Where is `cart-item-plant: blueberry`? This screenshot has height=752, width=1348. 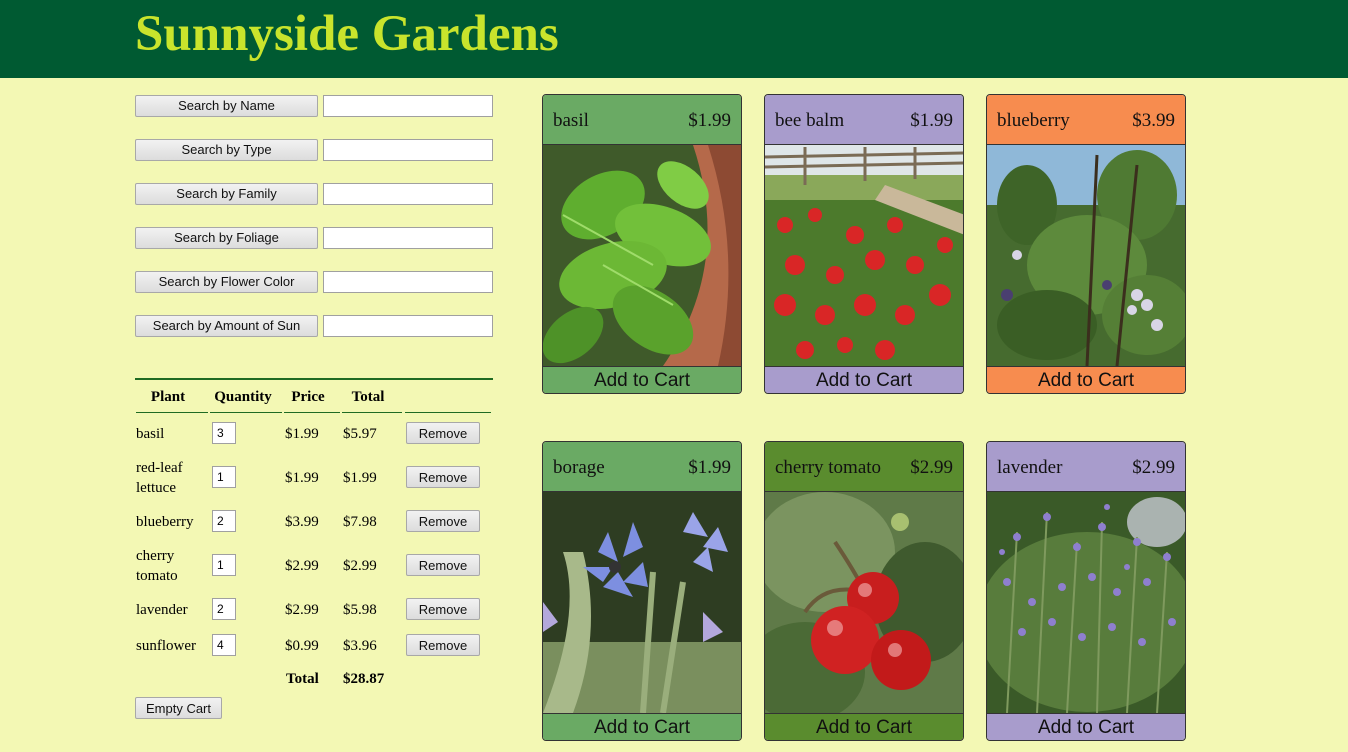
cart-item-plant: blueberry is located at coordinates (165, 522).